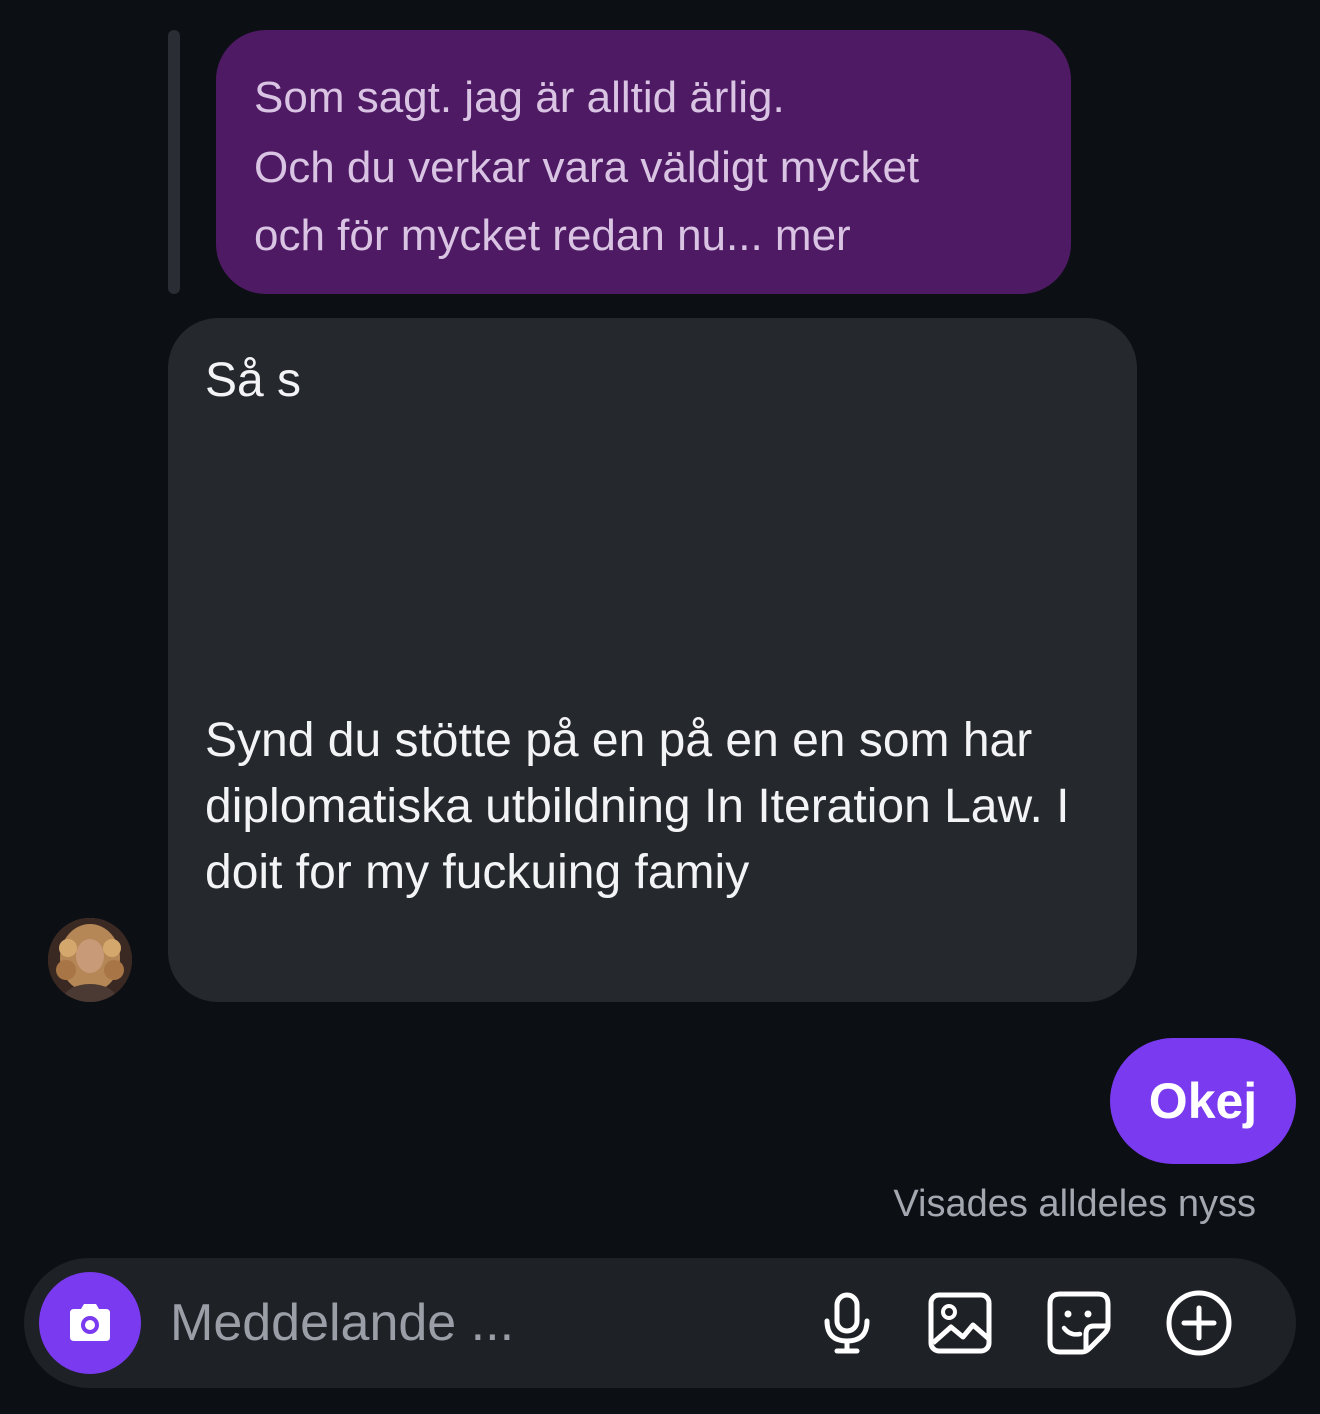  I want to click on microphone-button, so click(847, 1323).